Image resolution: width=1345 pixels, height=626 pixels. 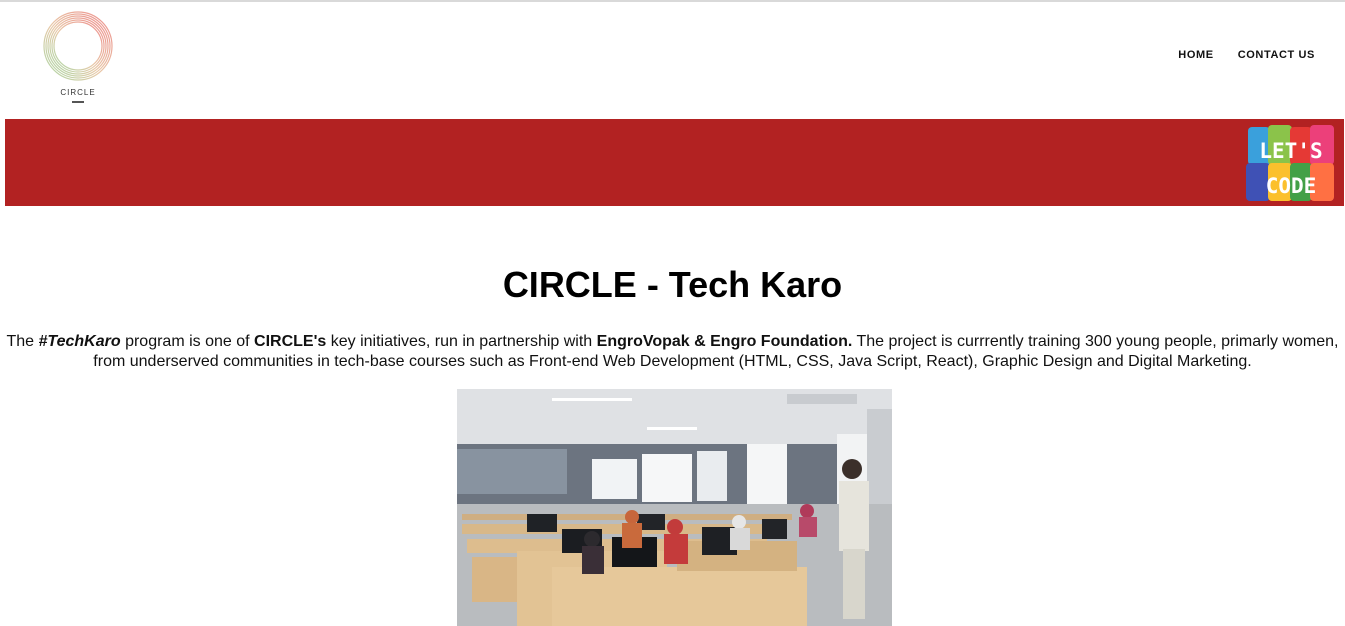 I want to click on circle-logo-icon, so click(x=78, y=46).